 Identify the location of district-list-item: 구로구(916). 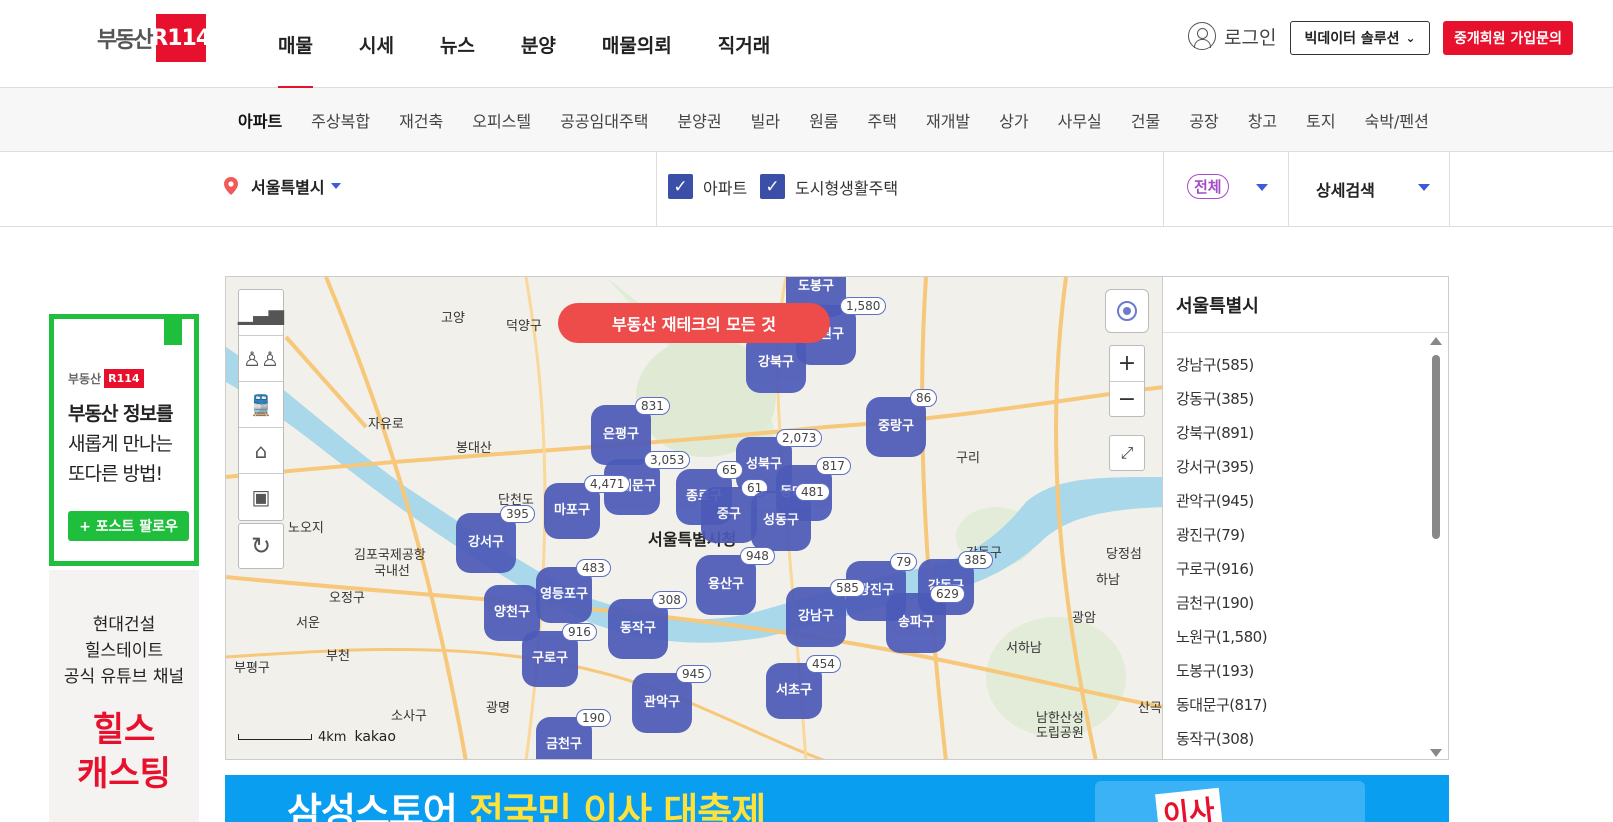
(1221, 568).